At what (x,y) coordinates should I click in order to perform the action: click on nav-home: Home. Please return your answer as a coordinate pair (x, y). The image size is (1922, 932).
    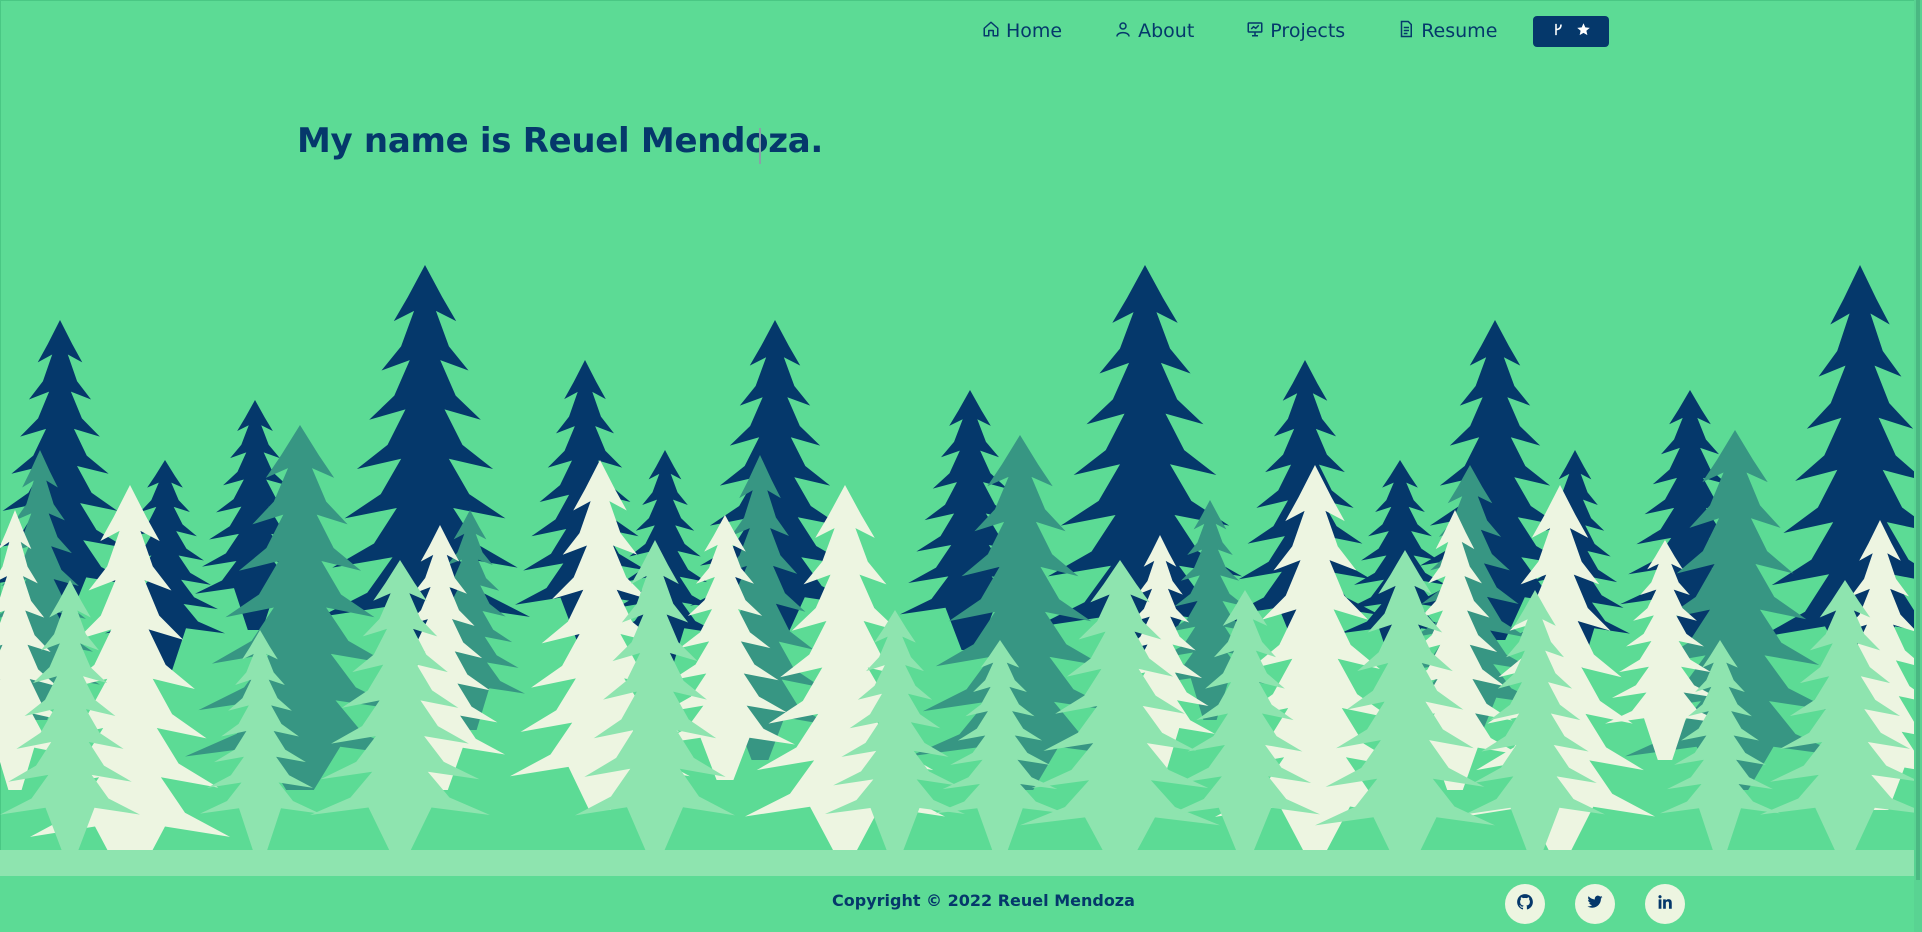
    Looking at the image, I should click on (1022, 31).